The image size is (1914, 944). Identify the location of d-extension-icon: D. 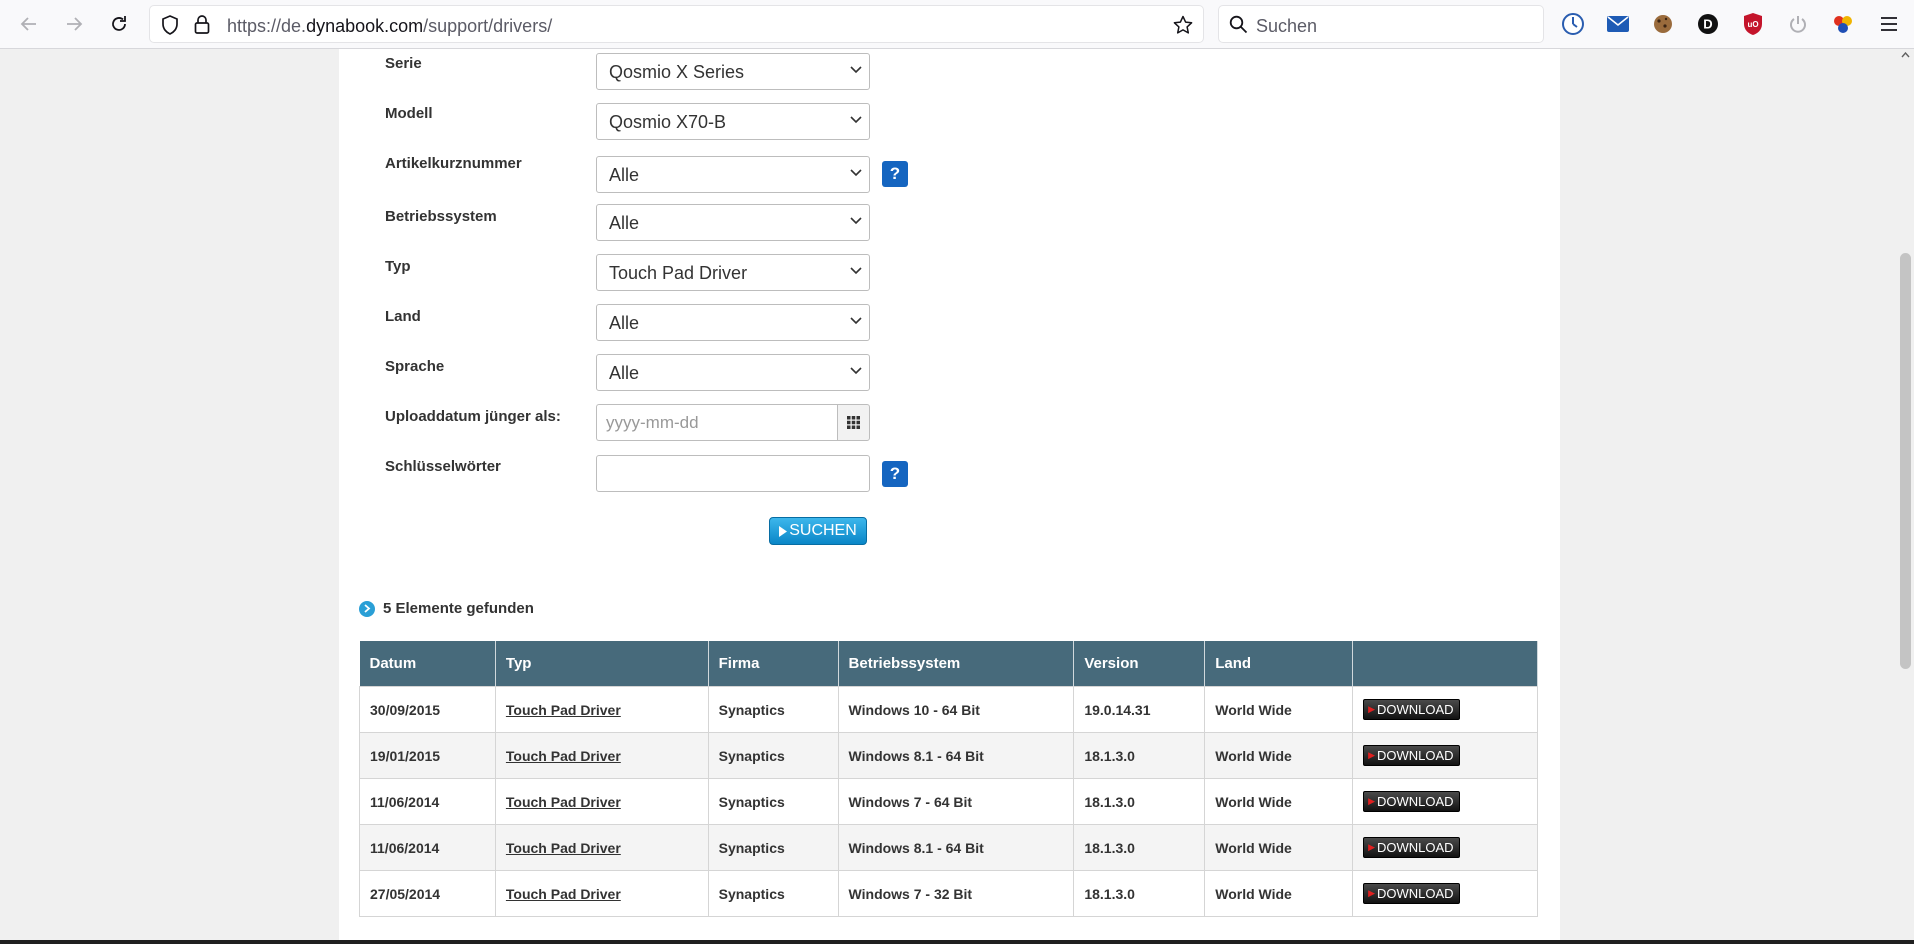
(1708, 24).